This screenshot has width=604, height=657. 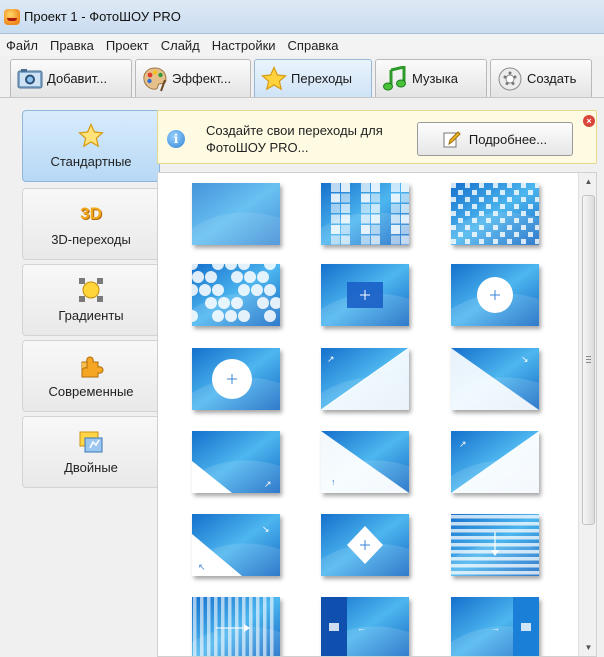 I want to click on app-icon, so click(x=12, y=16).